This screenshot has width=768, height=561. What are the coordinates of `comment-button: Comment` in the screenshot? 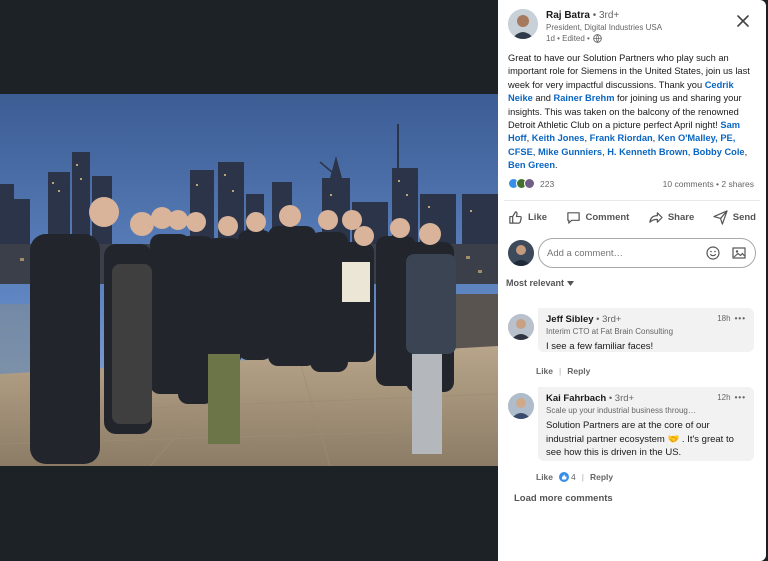 It's located at (598, 215).